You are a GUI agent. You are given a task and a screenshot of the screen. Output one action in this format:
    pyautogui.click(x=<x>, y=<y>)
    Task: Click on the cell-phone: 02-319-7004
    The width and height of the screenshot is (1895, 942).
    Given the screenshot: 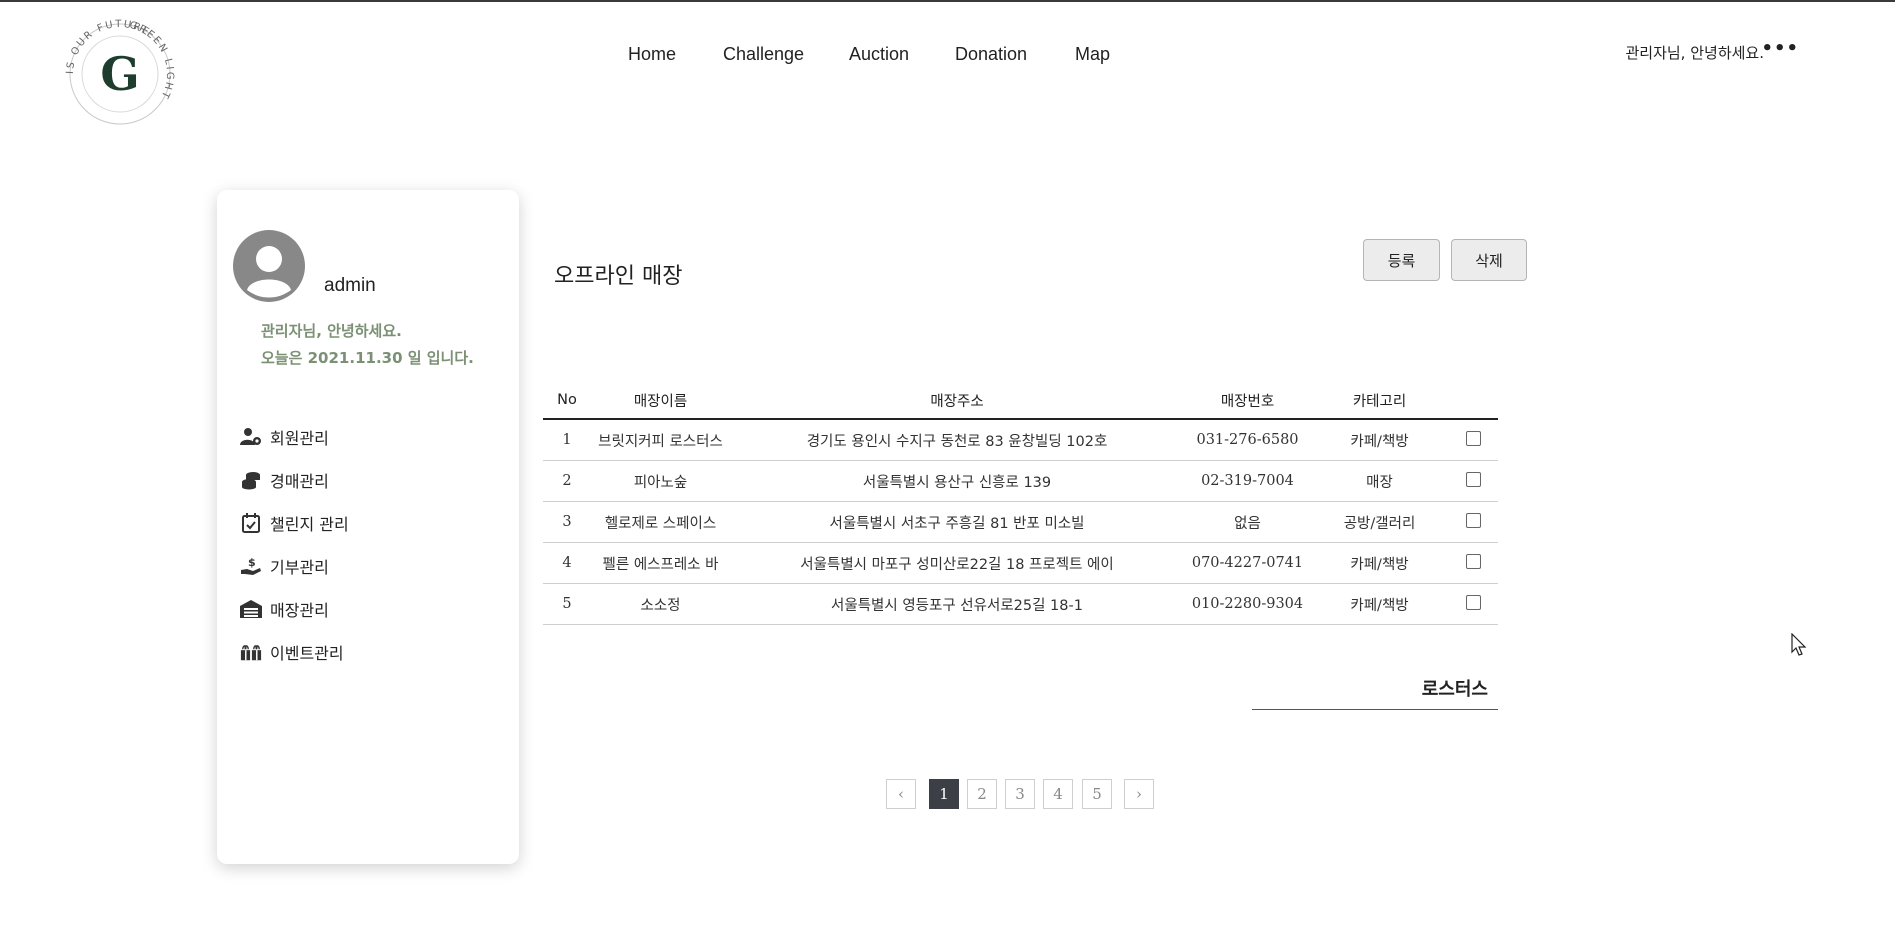 What is the action you would take?
    pyautogui.click(x=1247, y=481)
    